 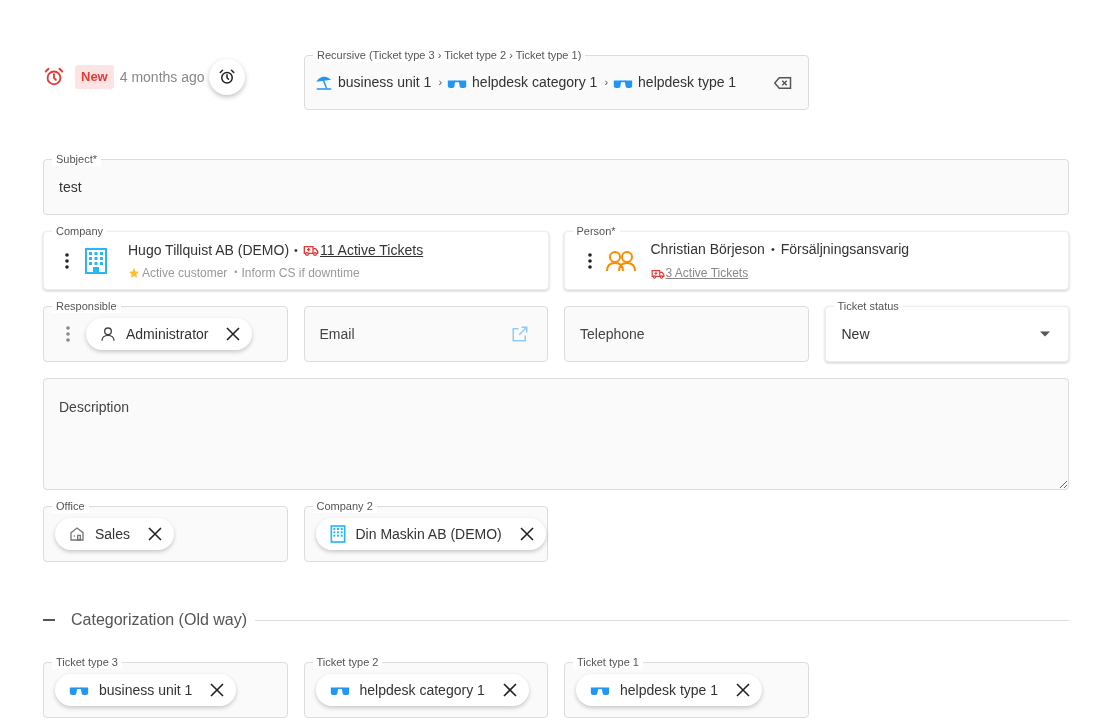 What do you see at coordinates (608, 662) in the screenshot?
I see `field-label: Ticket type 1` at bounding box center [608, 662].